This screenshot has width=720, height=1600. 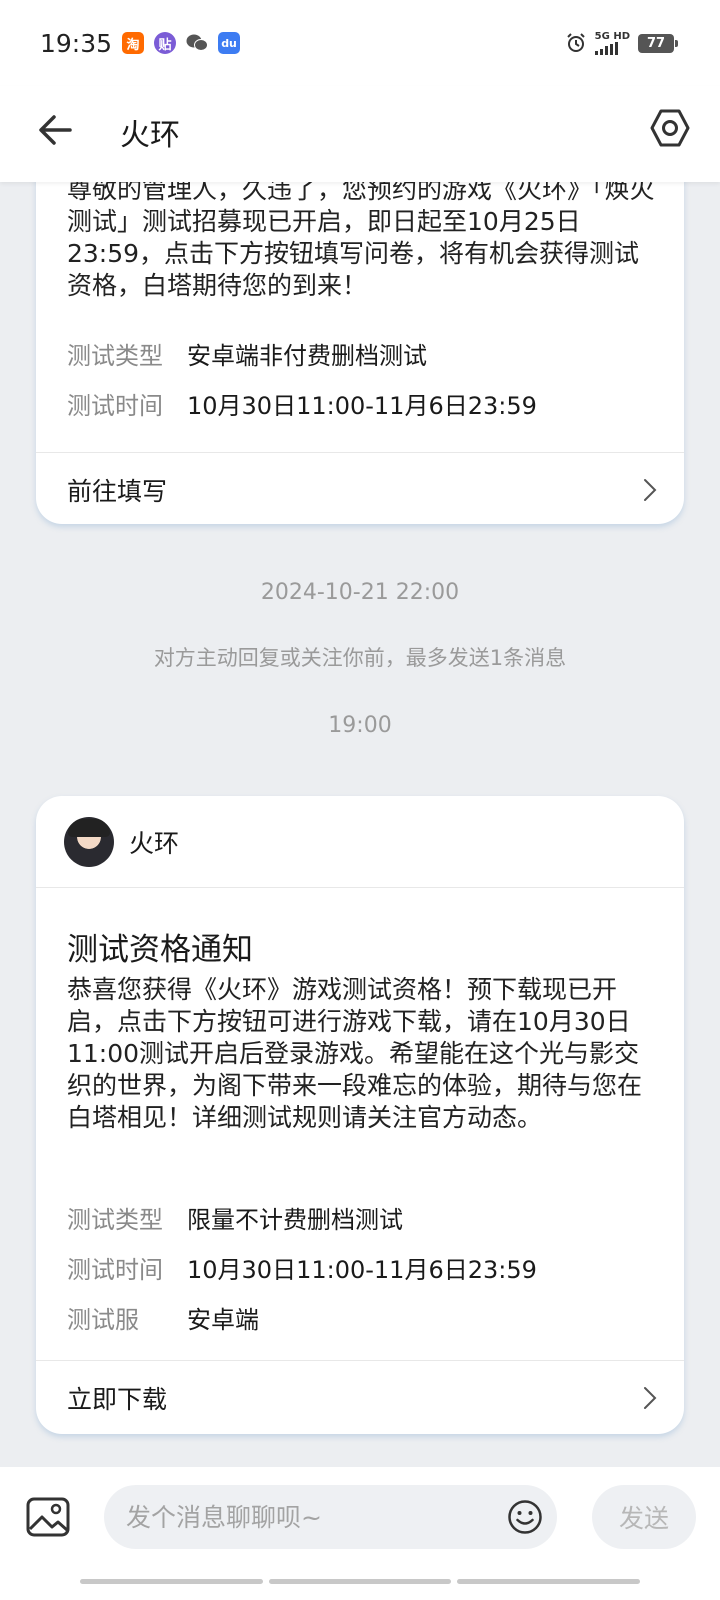 What do you see at coordinates (154, 843) in the screenshot?
I see `sender-name: 火环` at bounding box center [154, 843].